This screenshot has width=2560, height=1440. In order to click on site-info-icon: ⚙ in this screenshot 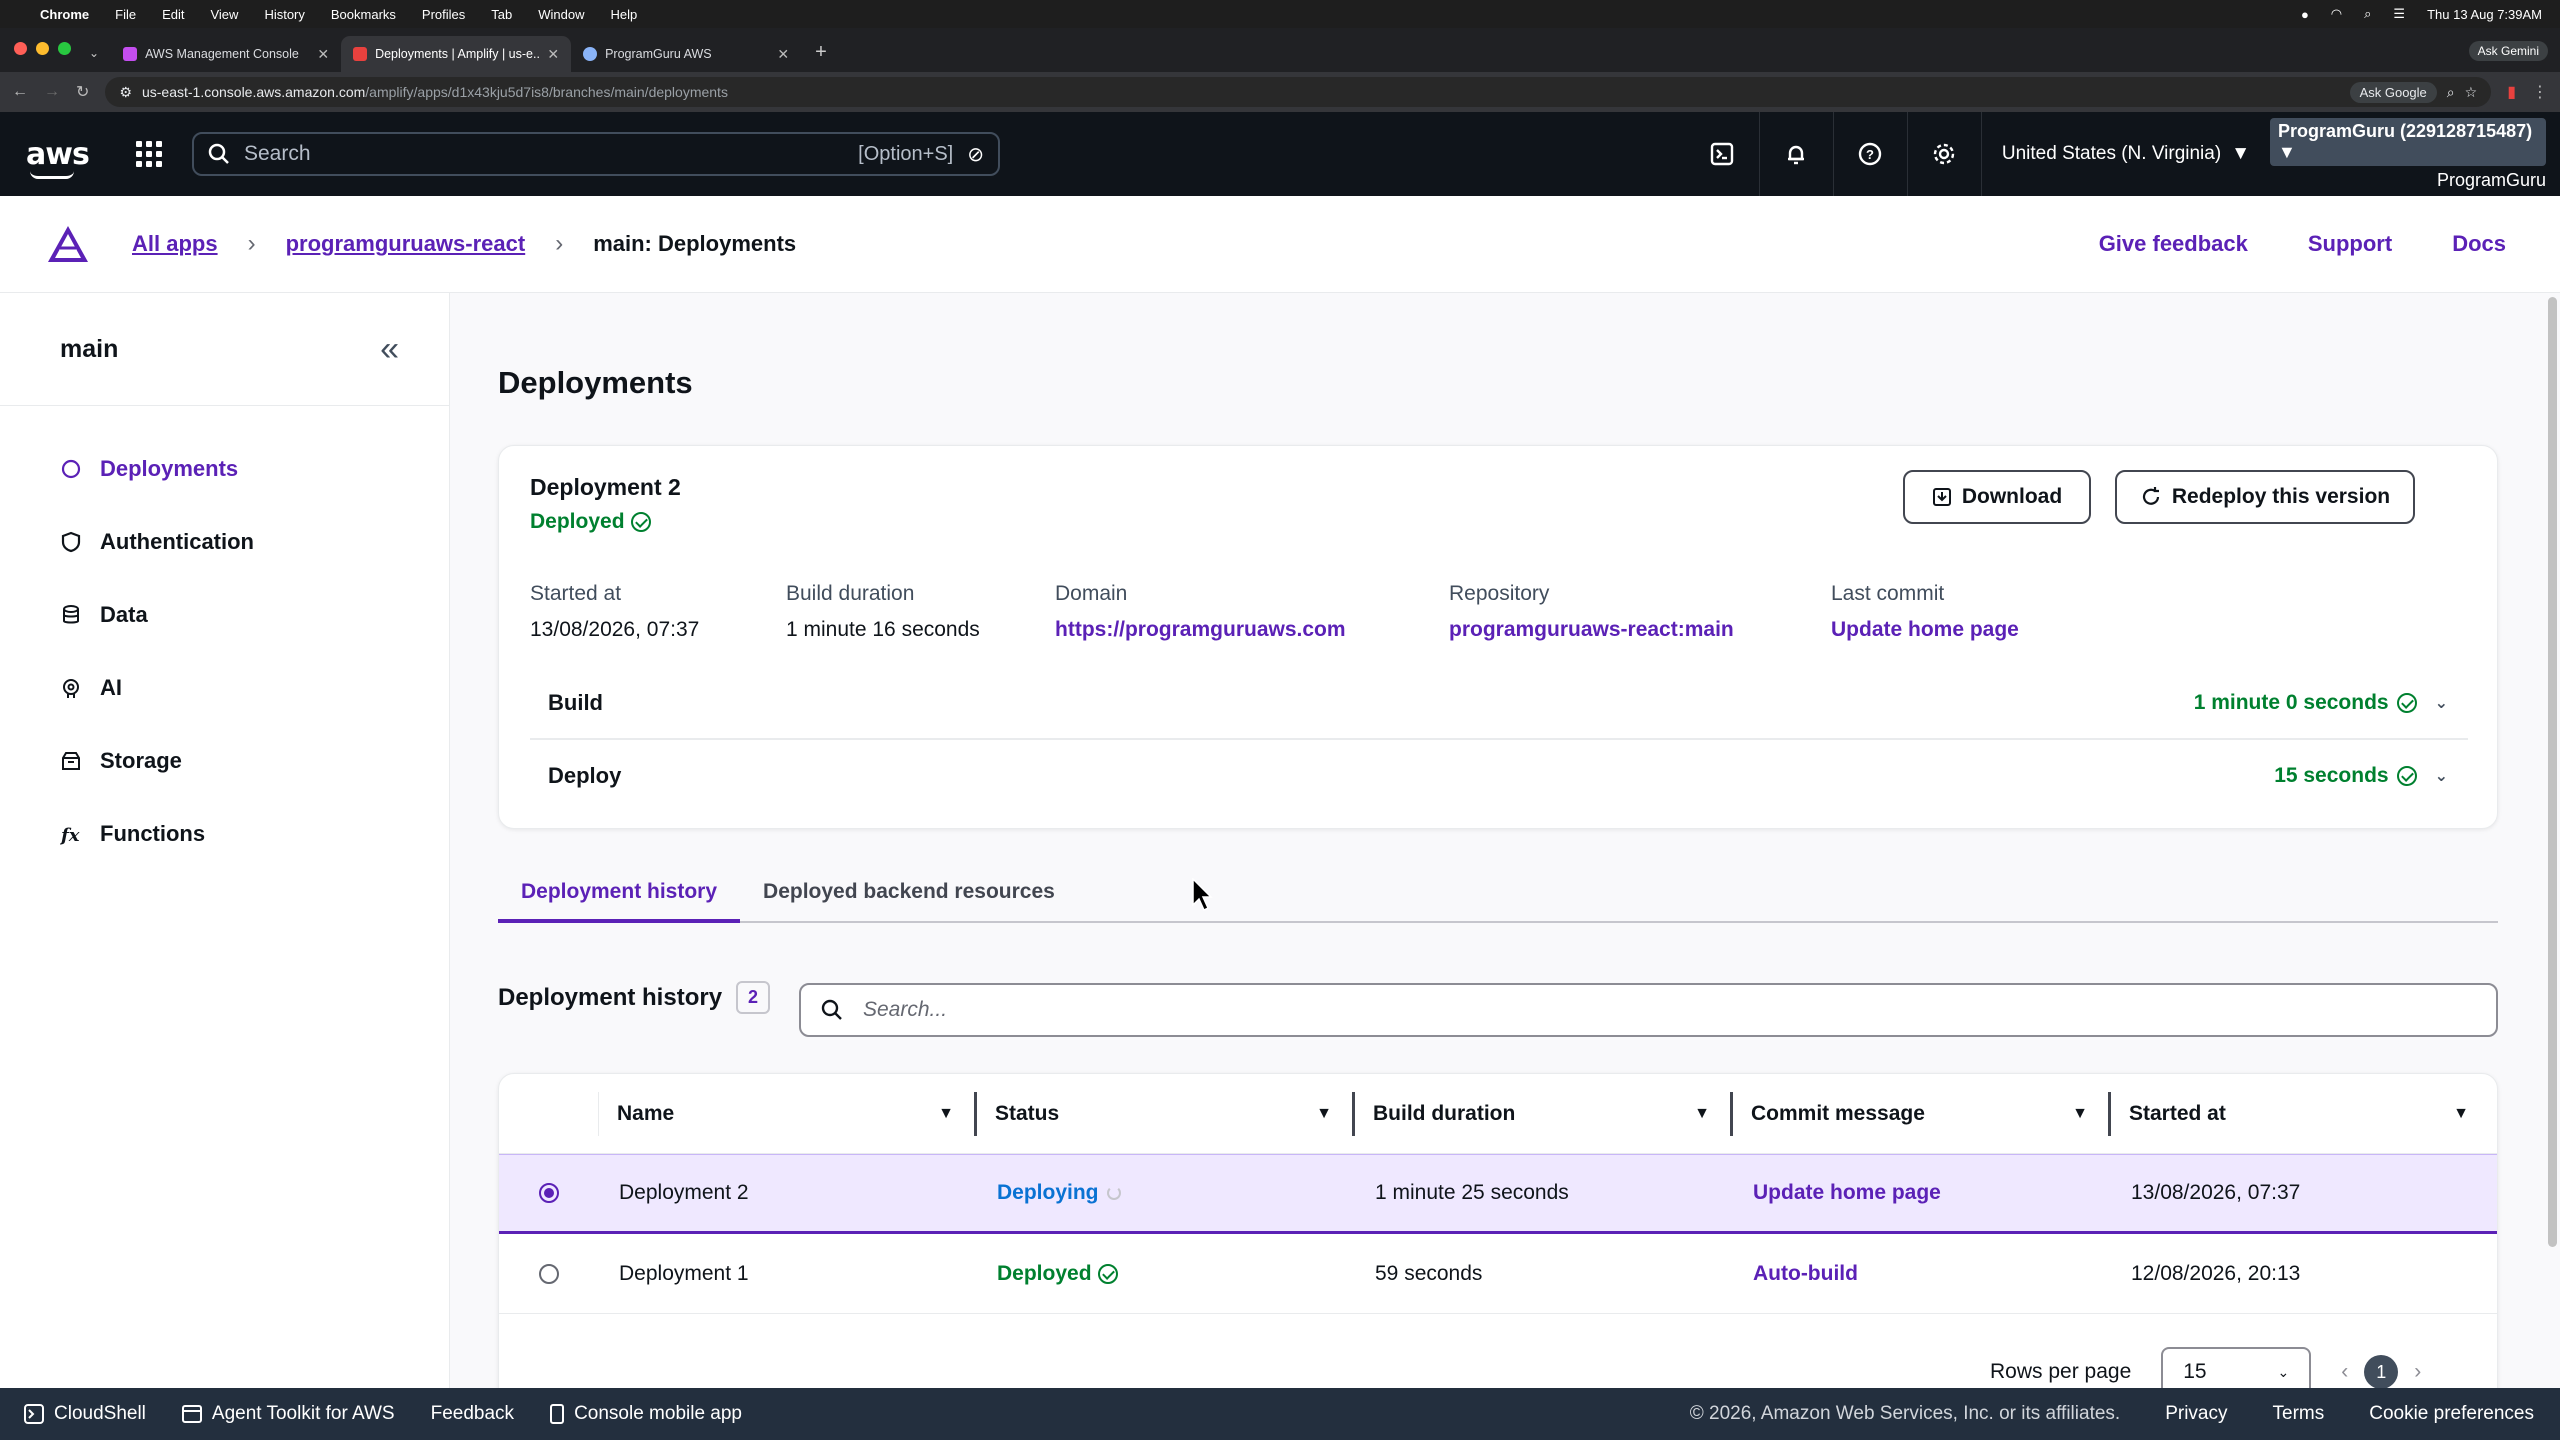, I will do `click(125, 92)`.